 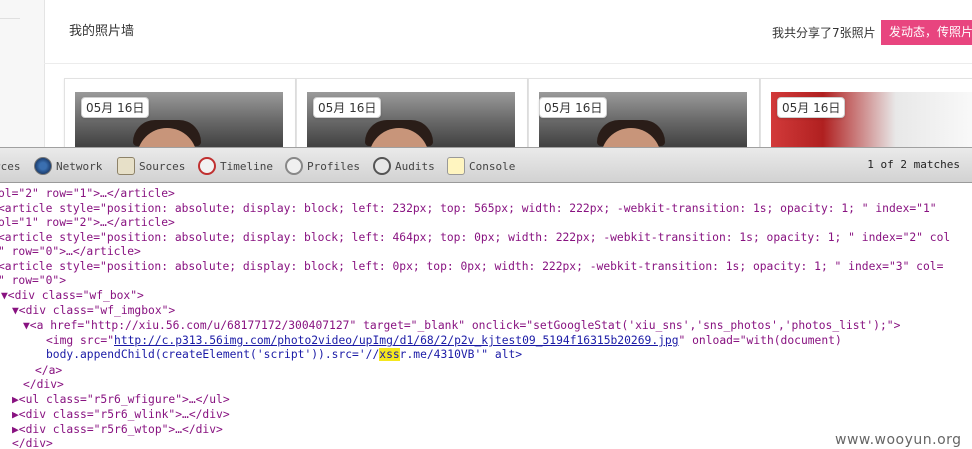 I want to click on dom-node-wlink: ▶<div class="r5r6_wlink">…</div>, so click(x=121, y=415).